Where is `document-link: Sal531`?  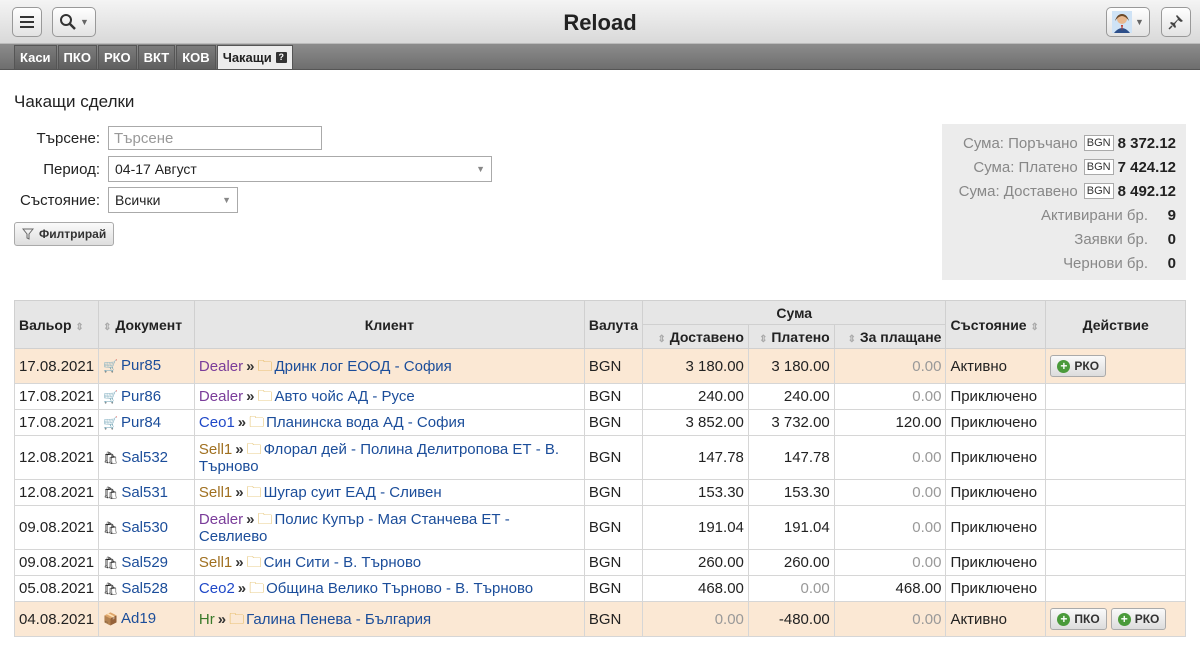
document-link: Sal531 is located at coordinates (144, 492).